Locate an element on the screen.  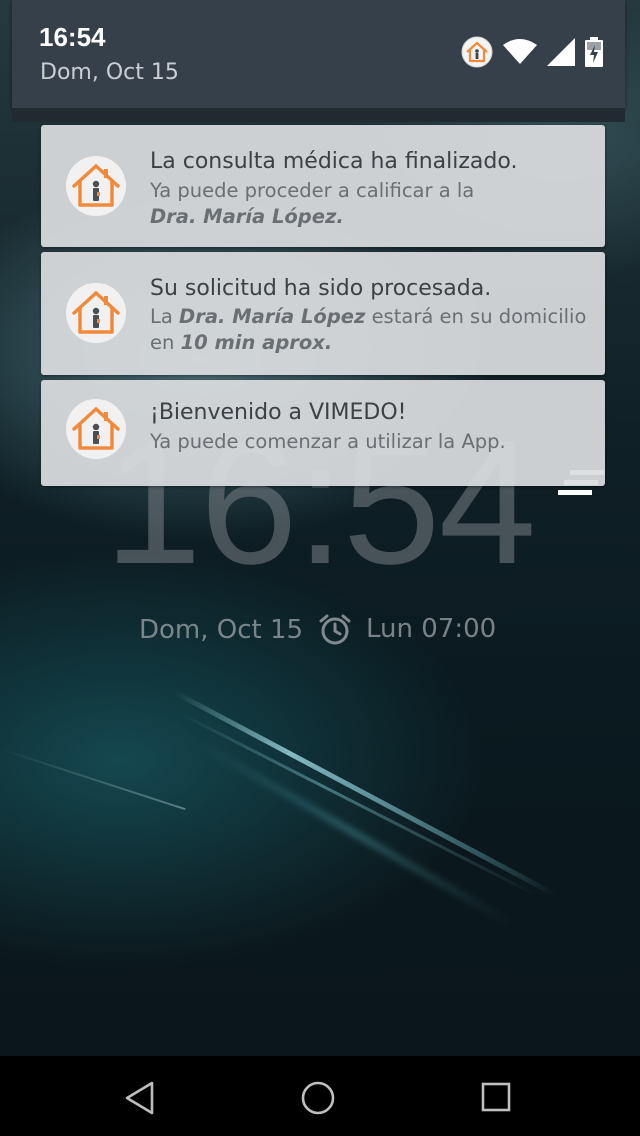
alarm-icon is located at coordinates (335, 632).